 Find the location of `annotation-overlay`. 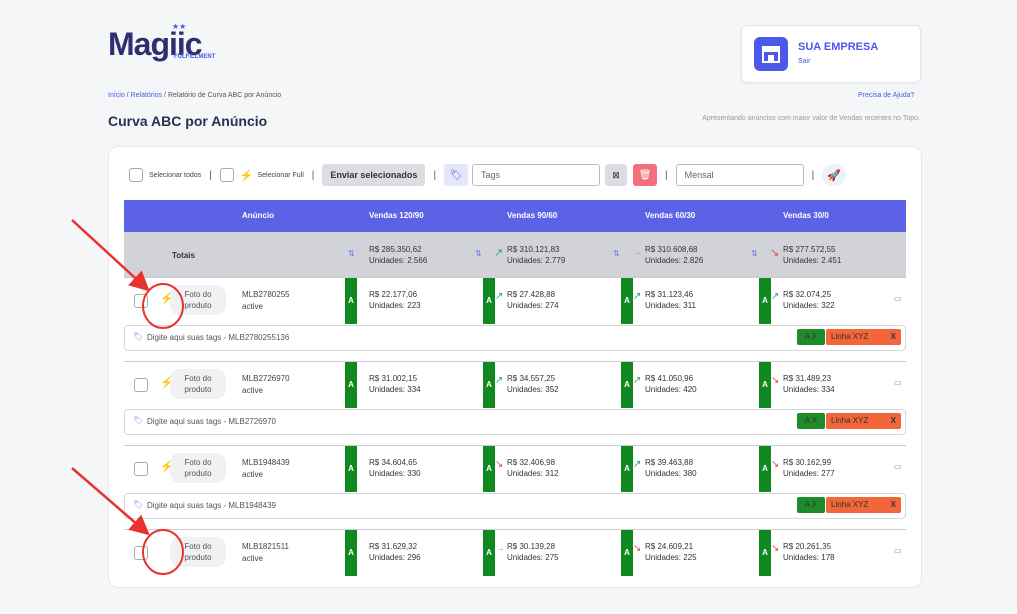

annotation-overlay is located at coordinates (127, 397).